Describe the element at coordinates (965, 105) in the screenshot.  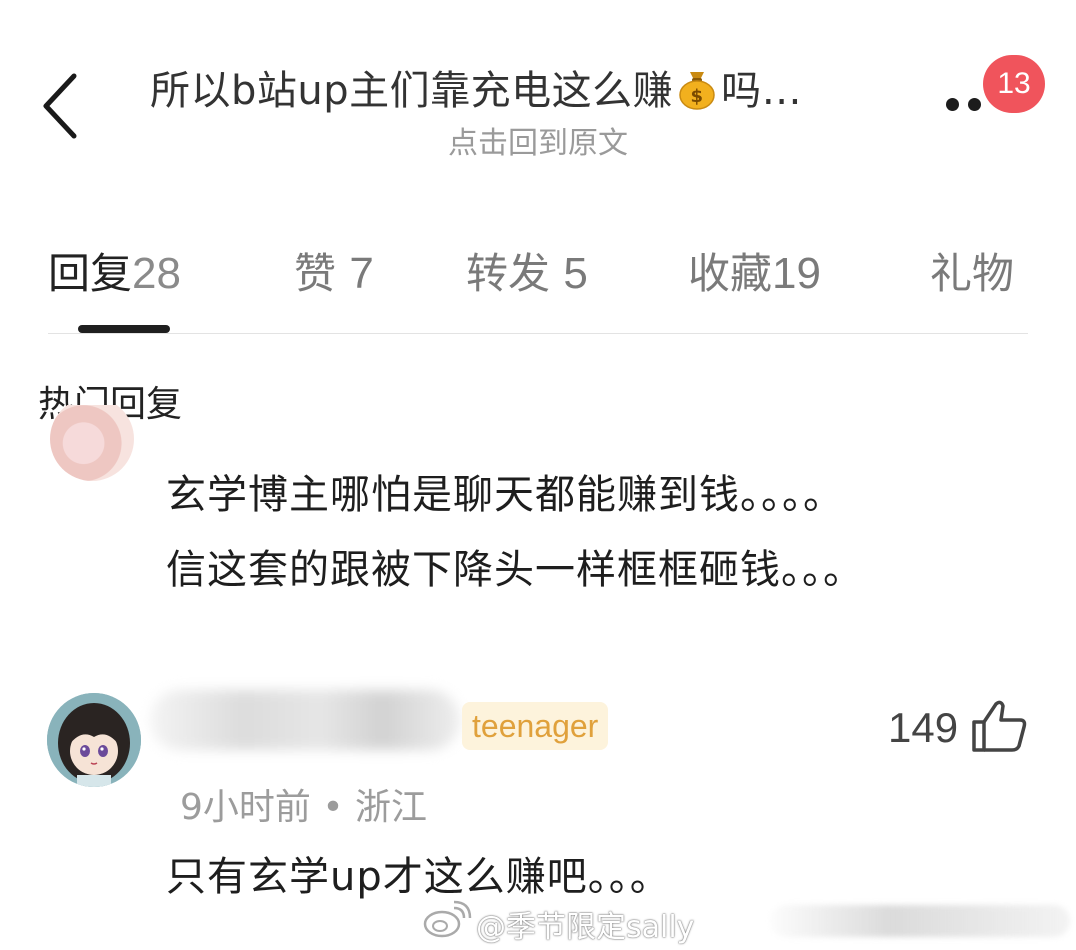
I see `more-dots-icon` at that location.